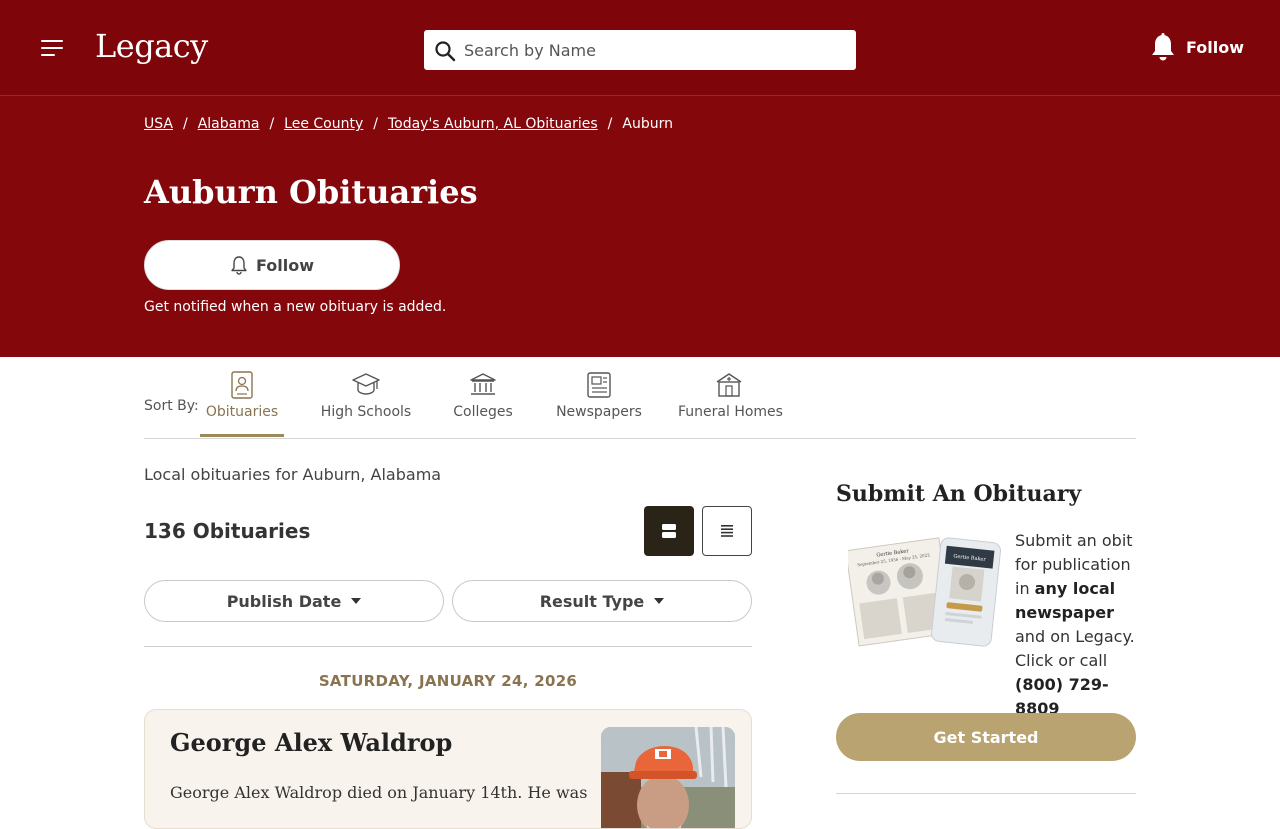 The height and width of the screenshot is (829, 1280). I want to click on bell-icon, so click(1163, 47).